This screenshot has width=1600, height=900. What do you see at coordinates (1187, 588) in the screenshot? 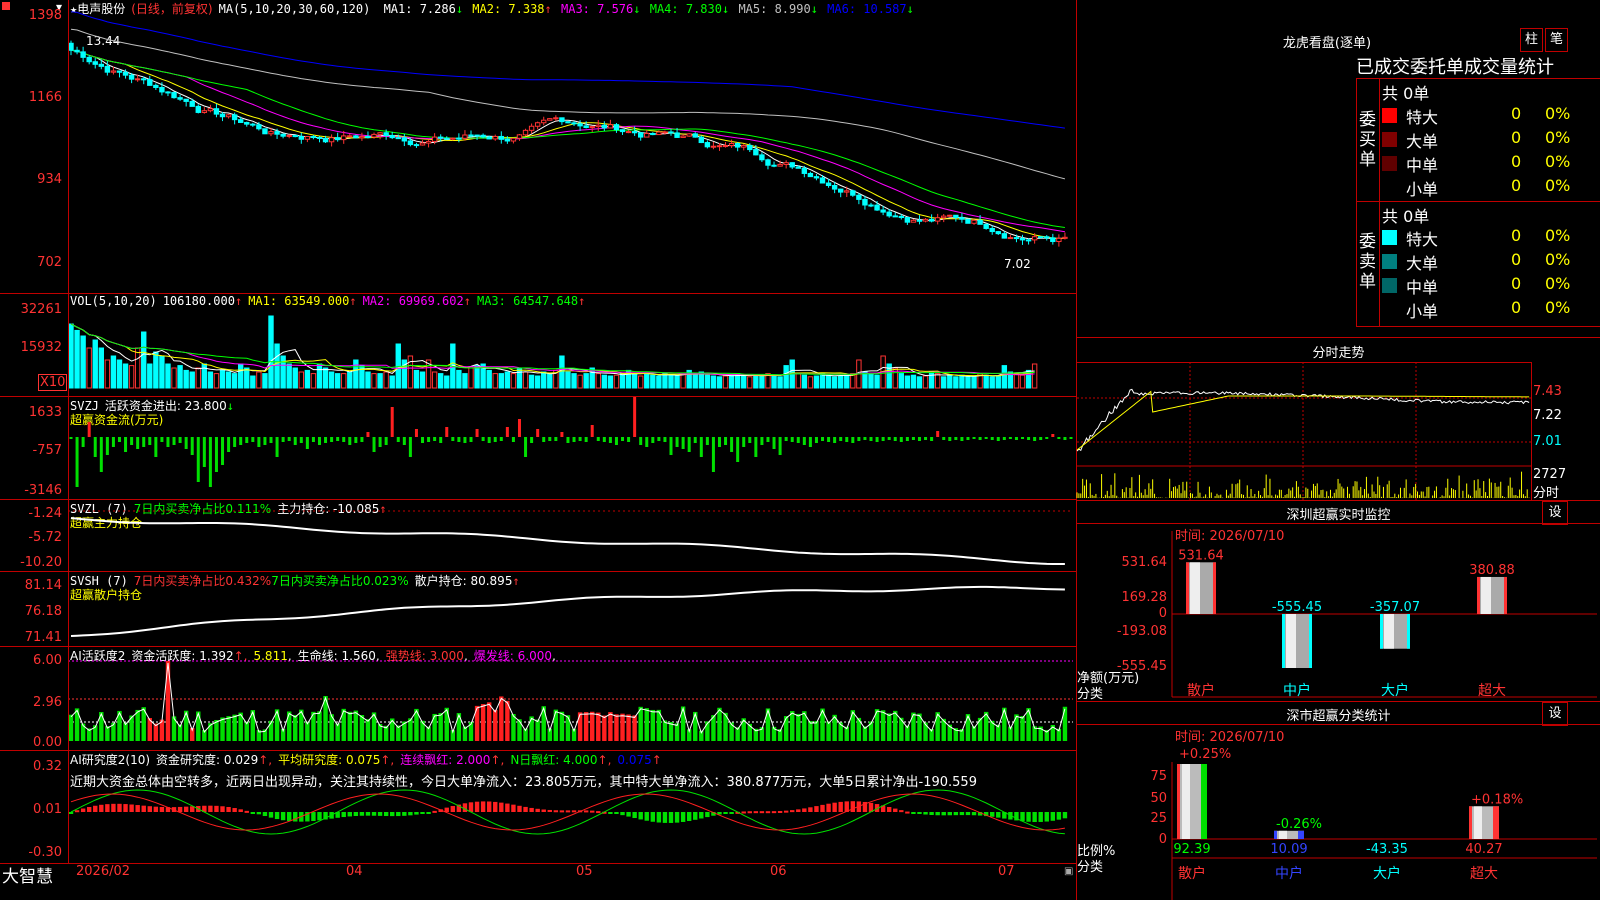
I see `net-bar-edge` at bounding box center [1187, 588].